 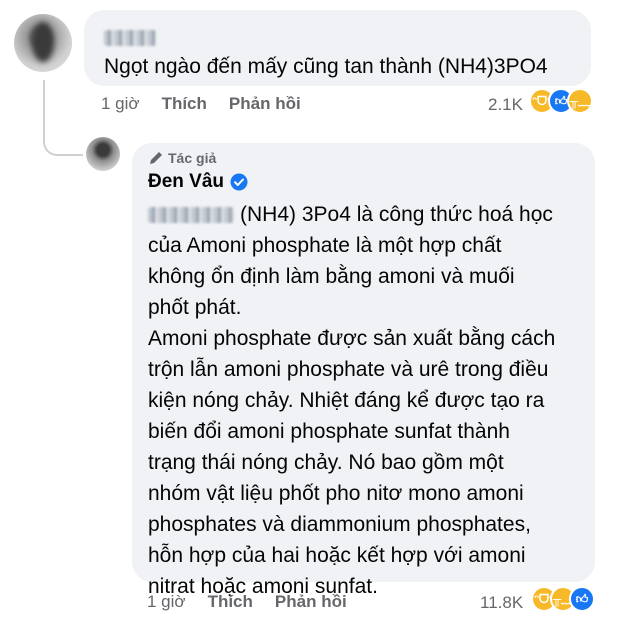 I want to click on reaction-count: 2.1K, so click(x=505, y=105).